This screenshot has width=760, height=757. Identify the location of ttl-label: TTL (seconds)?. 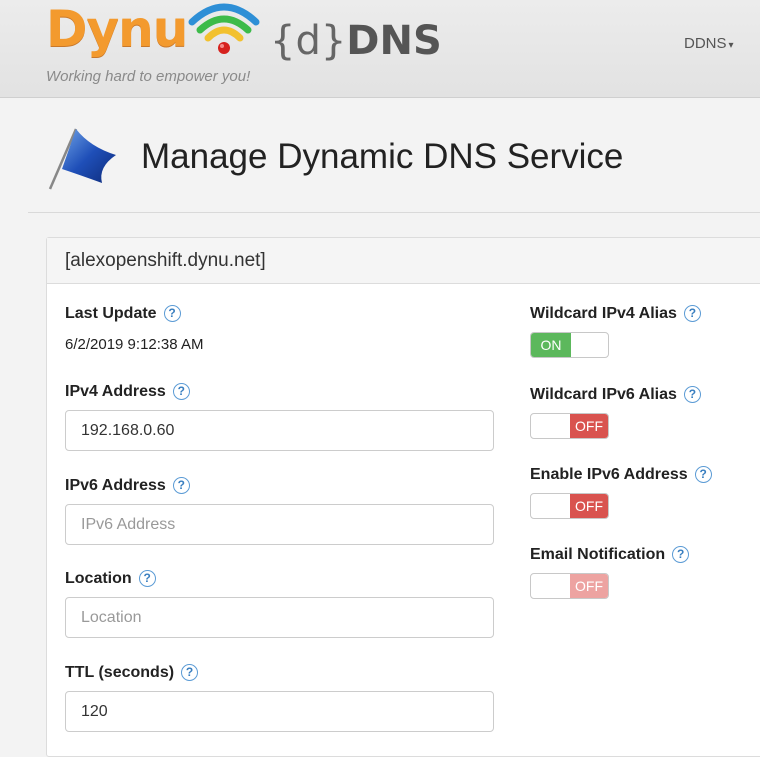
(132, 673).